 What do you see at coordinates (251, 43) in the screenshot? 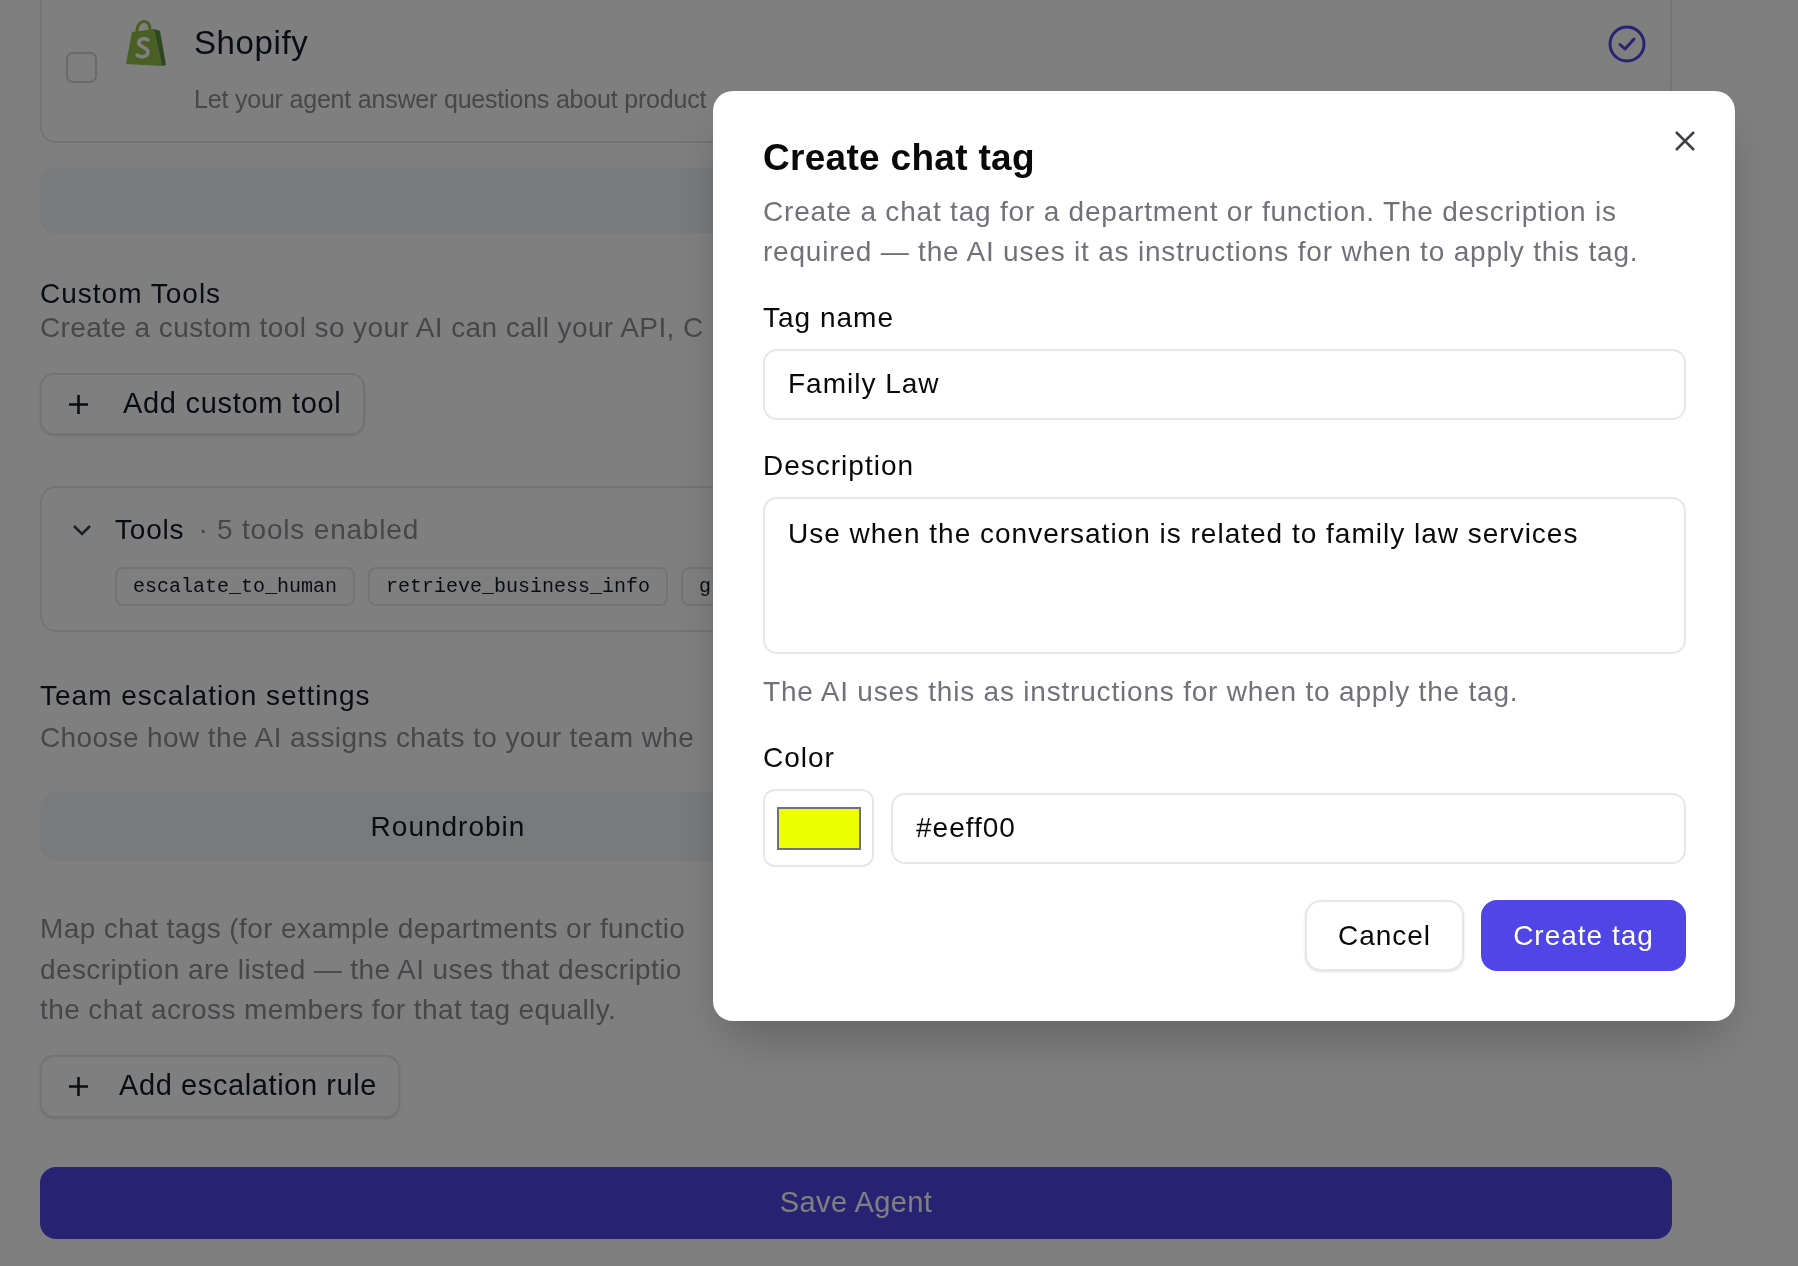
I see `integration-name: Shopify` at bounding box center [251, 43].